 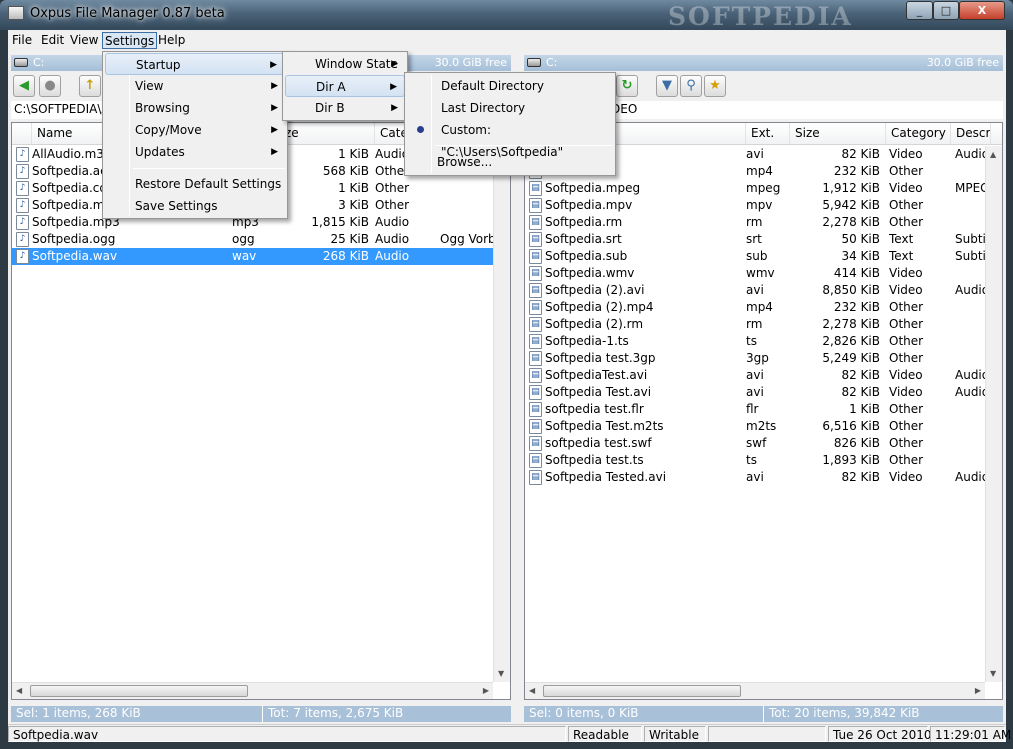 What do you see at coordinates (691, 86) in the screenshot?
I see `search-icon: ⚲` at bounding box center [691, 86].